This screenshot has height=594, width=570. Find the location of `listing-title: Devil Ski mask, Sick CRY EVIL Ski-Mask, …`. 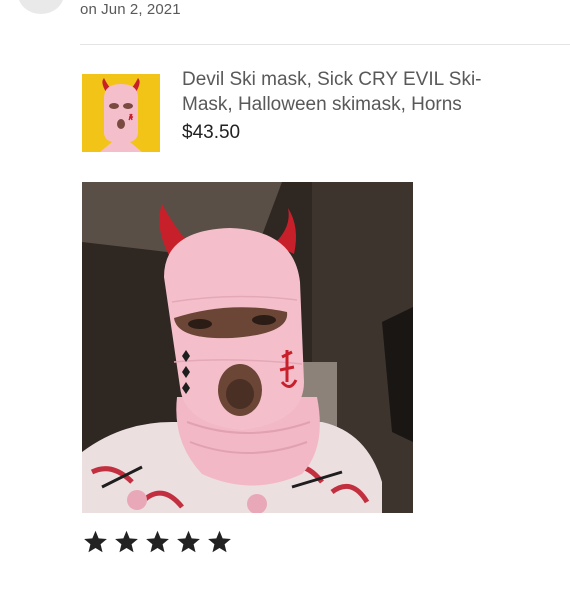

listing-title: Devil Ski mask, Sick CRY EVIL Ski-Mask, … is located at coordinates (352, 92).